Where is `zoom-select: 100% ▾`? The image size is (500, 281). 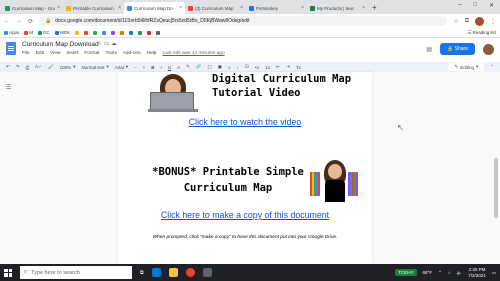
zoom-select: 100% ▾ is located at coordinates (68, 67).